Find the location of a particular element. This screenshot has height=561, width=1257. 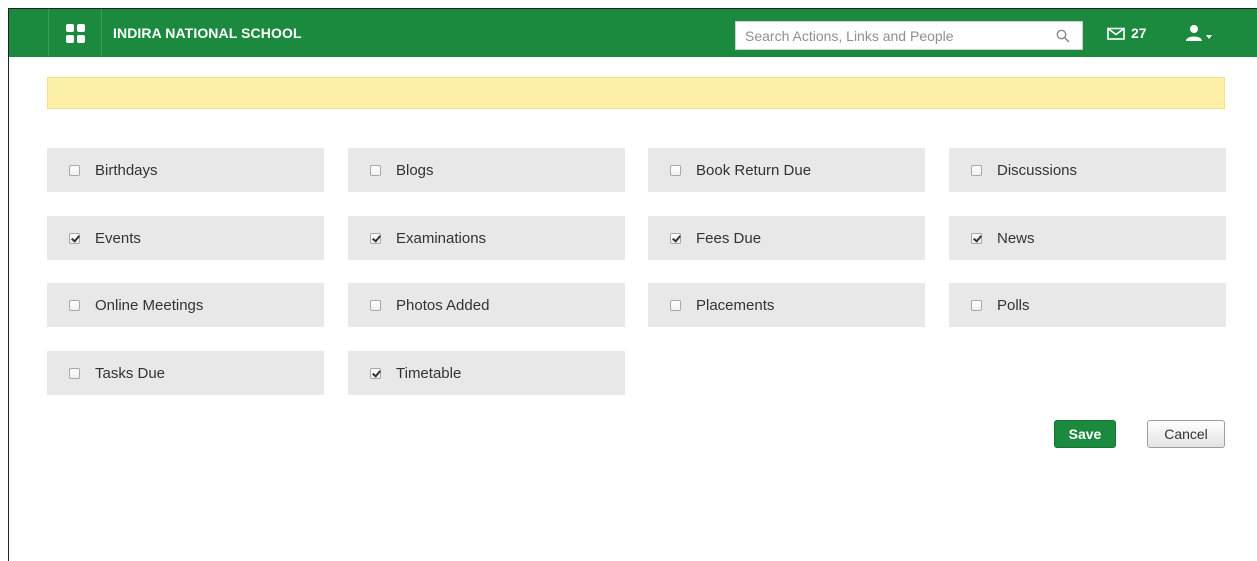

option-photos-added: Photos Added is located at coordinates (486, 305).